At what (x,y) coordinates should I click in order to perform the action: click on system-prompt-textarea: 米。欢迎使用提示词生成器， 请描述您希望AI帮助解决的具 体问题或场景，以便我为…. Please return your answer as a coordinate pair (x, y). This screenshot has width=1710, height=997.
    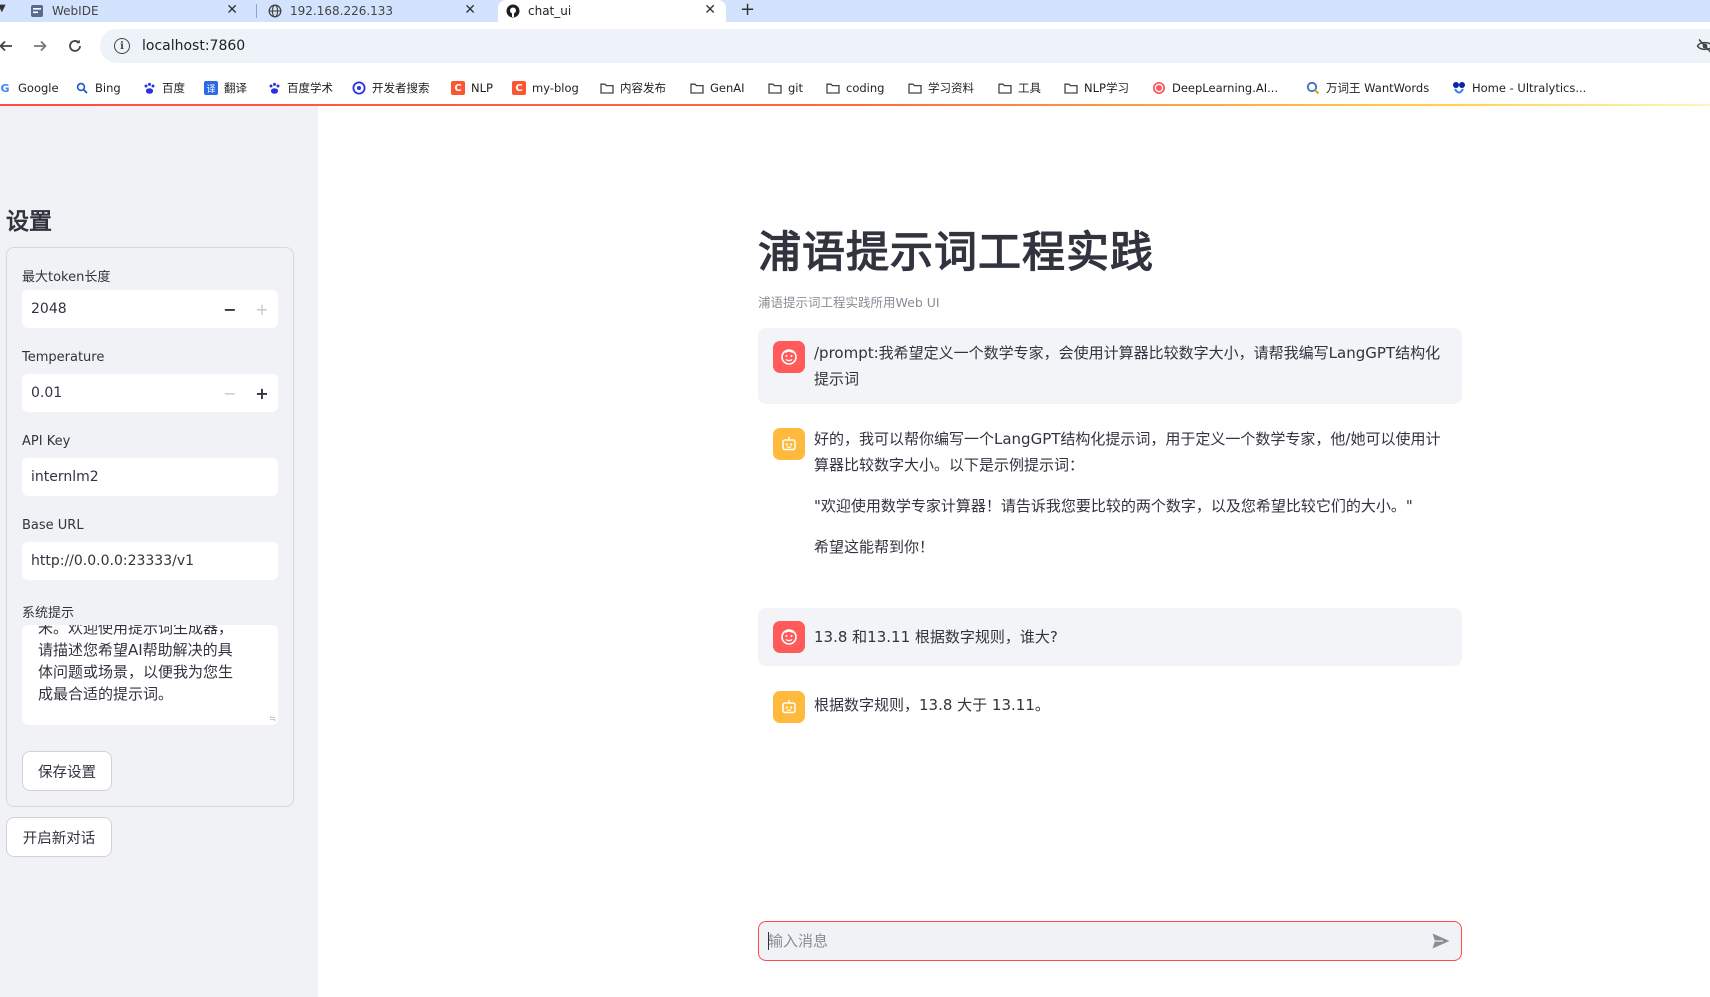
    Looking at the image, I should click on (150, 675).